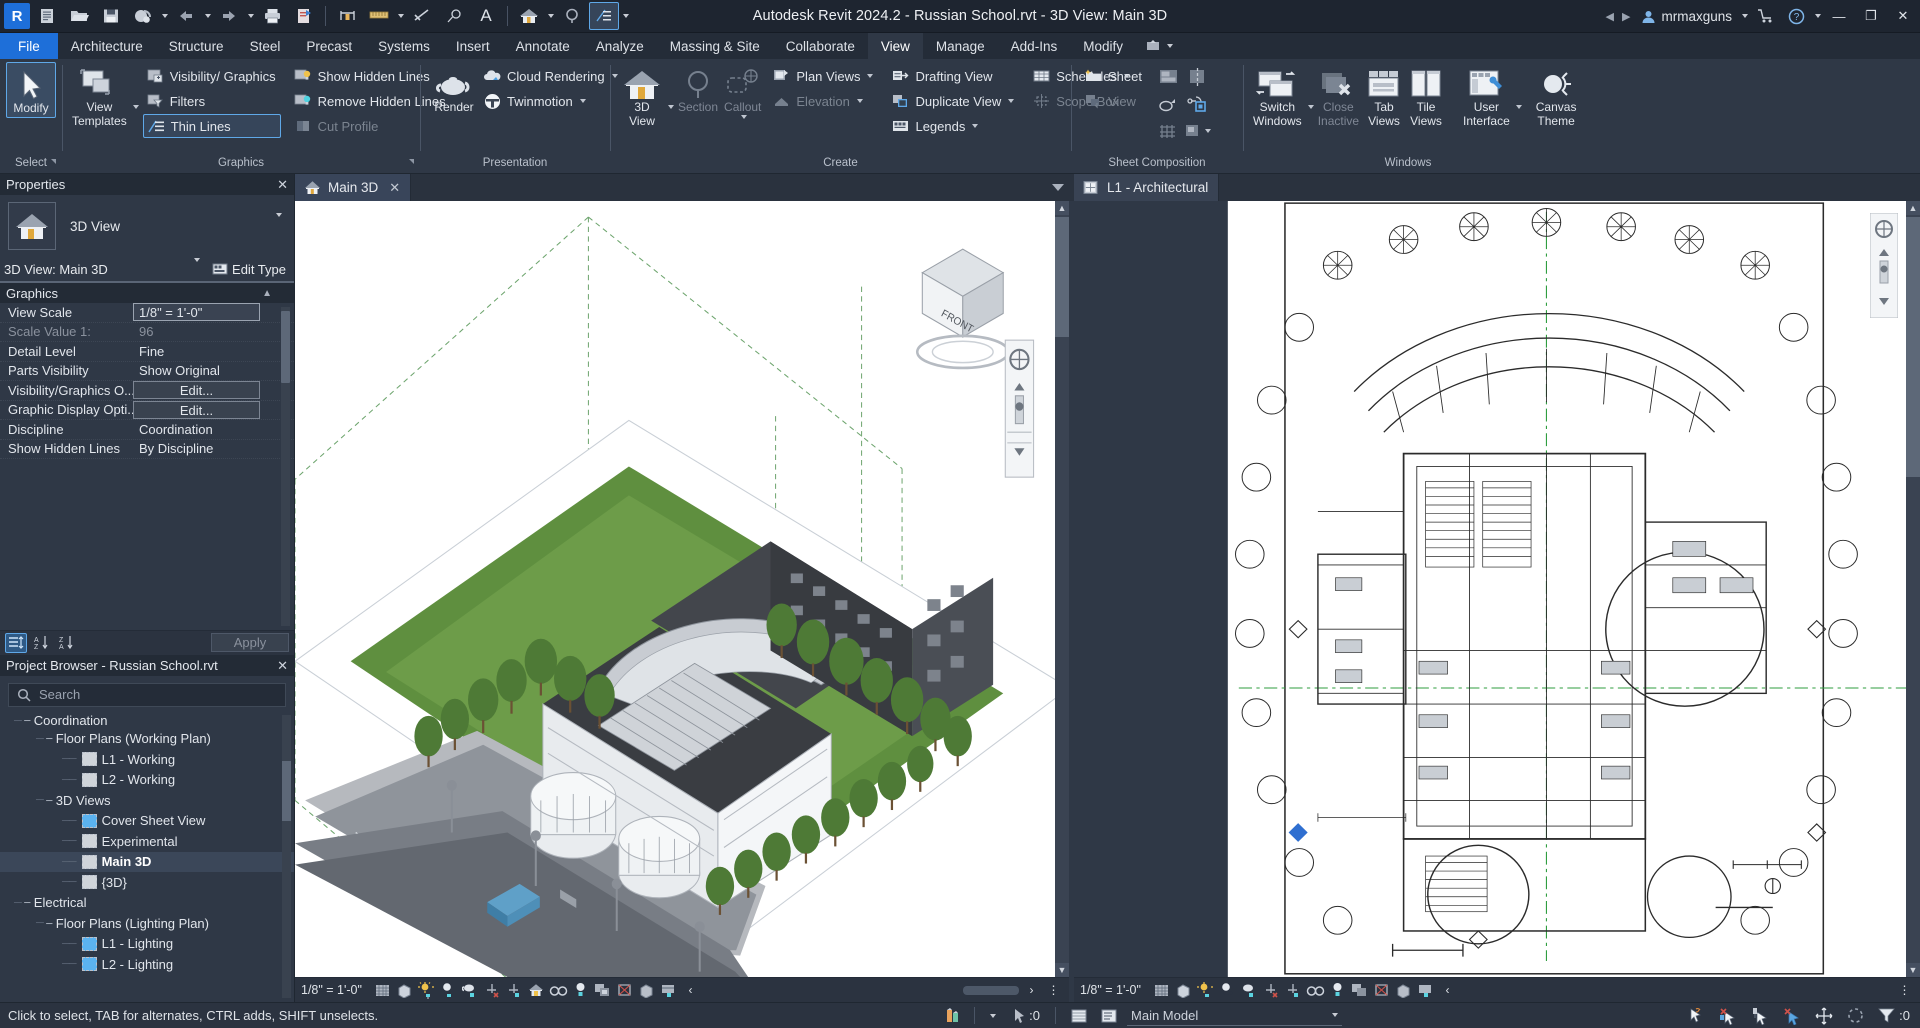 The width and height of the screenshot is (1920, 1028). What do you see at coordinates (211, 126) in the screenshot?
I see `thin-lines-button: Thin Lines` at bounding box center [211, 126].